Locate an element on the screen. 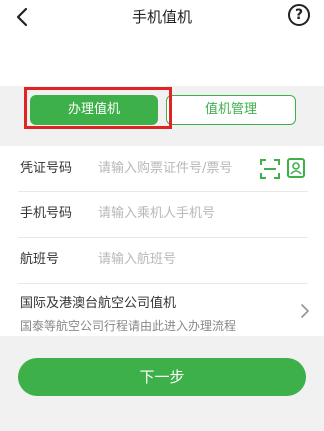  highlight-box is located at coordinates (98, 108).